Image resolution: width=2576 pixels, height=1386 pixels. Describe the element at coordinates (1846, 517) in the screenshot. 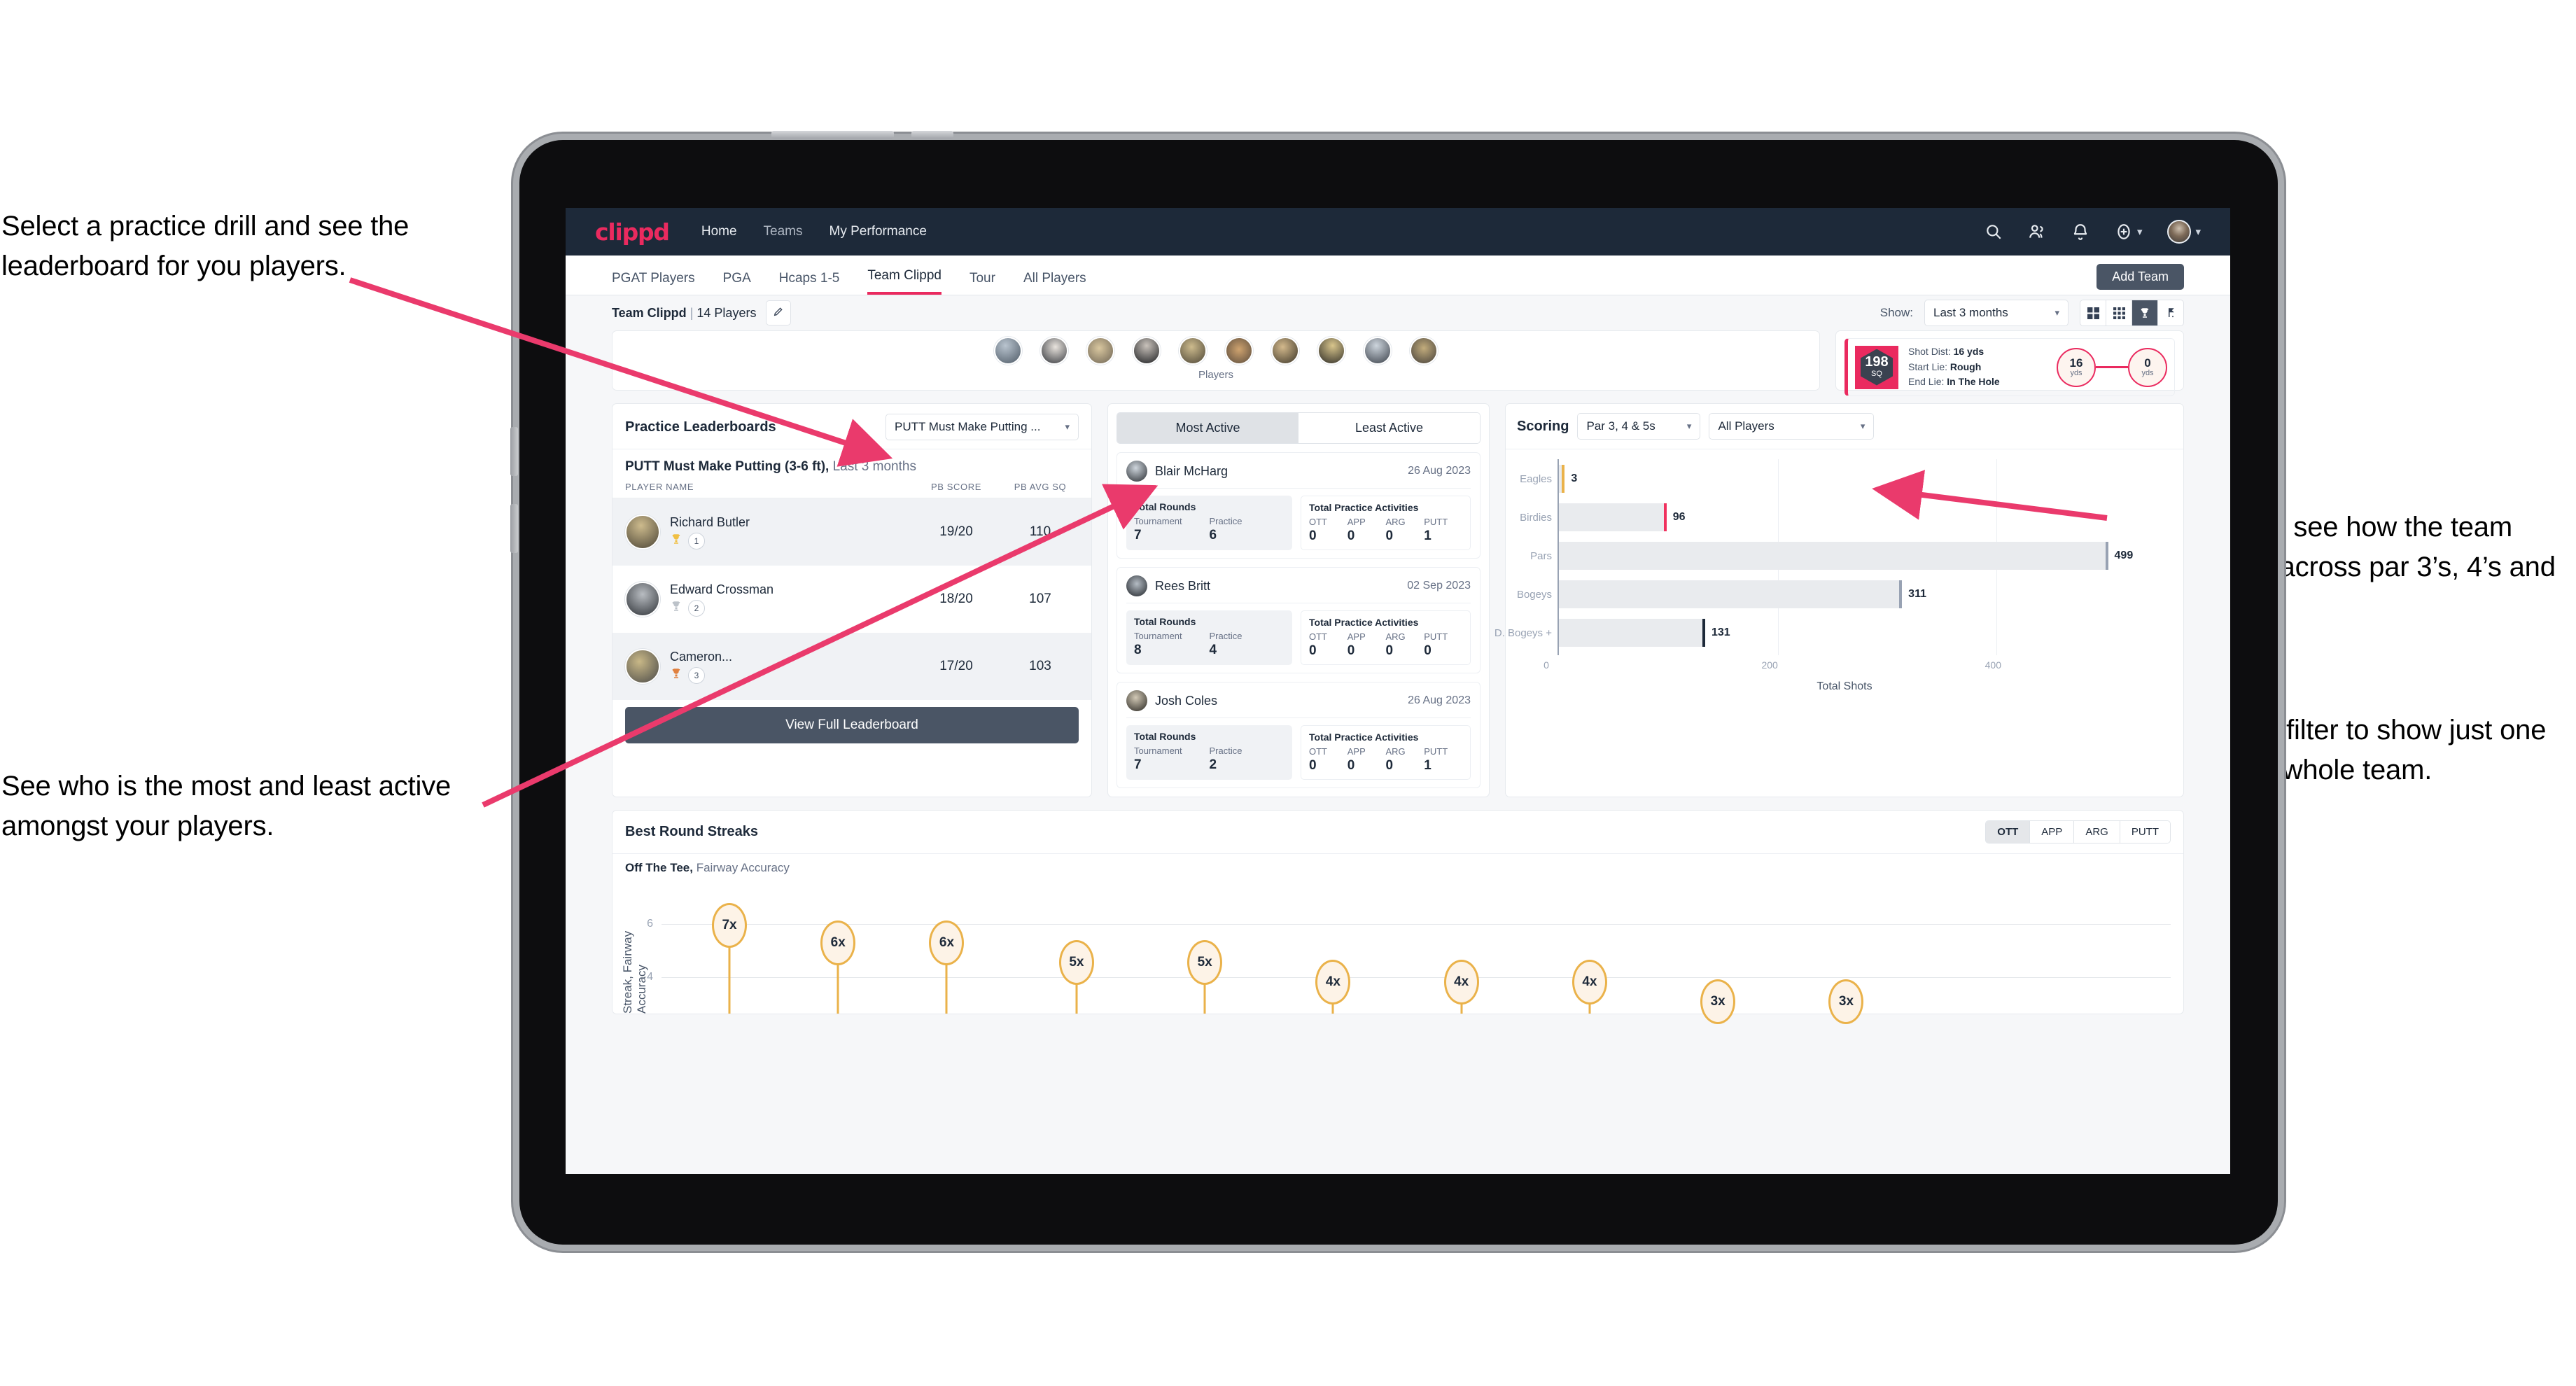

I see `bar-birdies: Birdies 96` at that location.